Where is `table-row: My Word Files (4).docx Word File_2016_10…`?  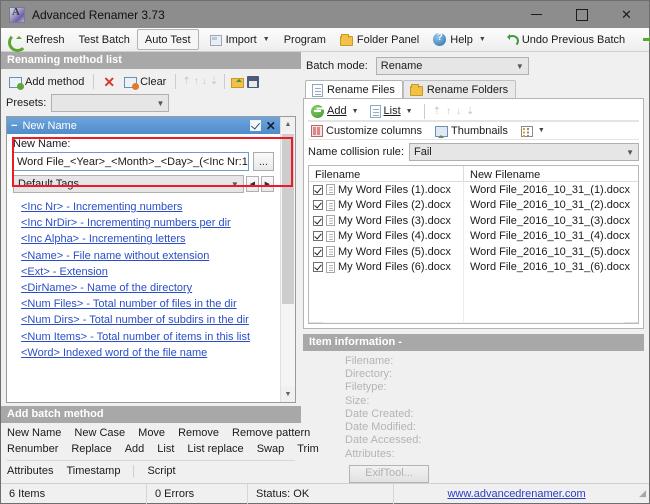 table-row: My Word Files (4).docx Word File_2016_10… is located at coordinates (473, 236).